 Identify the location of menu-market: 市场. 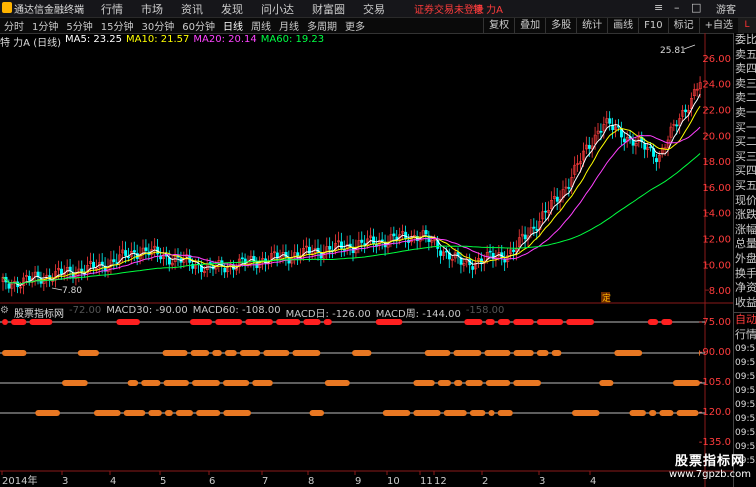
(152, 9).